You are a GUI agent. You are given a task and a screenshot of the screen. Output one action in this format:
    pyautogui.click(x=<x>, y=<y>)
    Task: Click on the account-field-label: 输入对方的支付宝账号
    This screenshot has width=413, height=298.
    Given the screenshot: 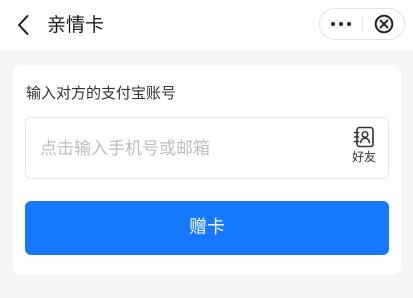 What is the action you would take?
    pyautogui.click(x=101, y=93)
    